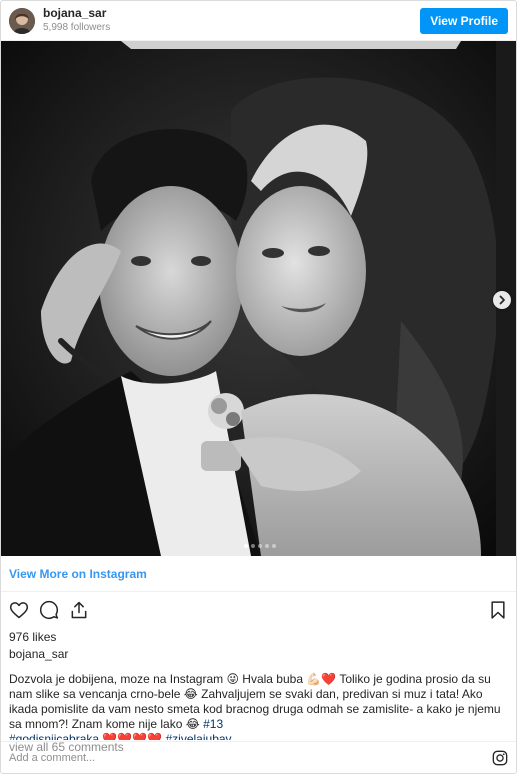 Image resolution: width=517 pixels, height=774 pixels. What do you see at coordinates (258, 637) in the screenshot?
I see `like-count: 976 likes` at bounding box center [258, 637].